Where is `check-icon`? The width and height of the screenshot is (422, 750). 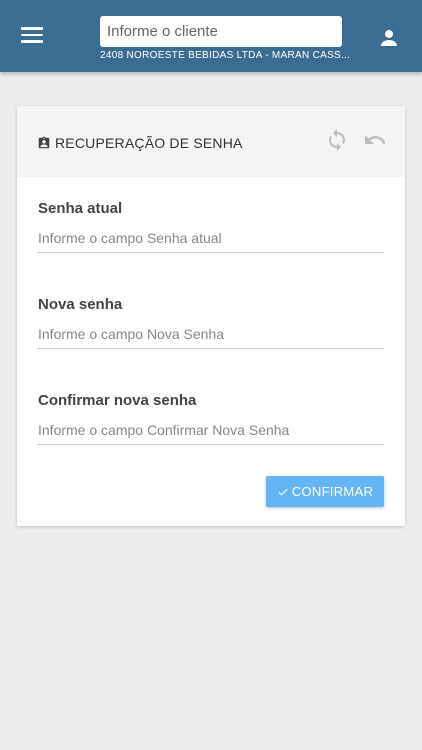
check-icon is located at coordinates (283, 491).